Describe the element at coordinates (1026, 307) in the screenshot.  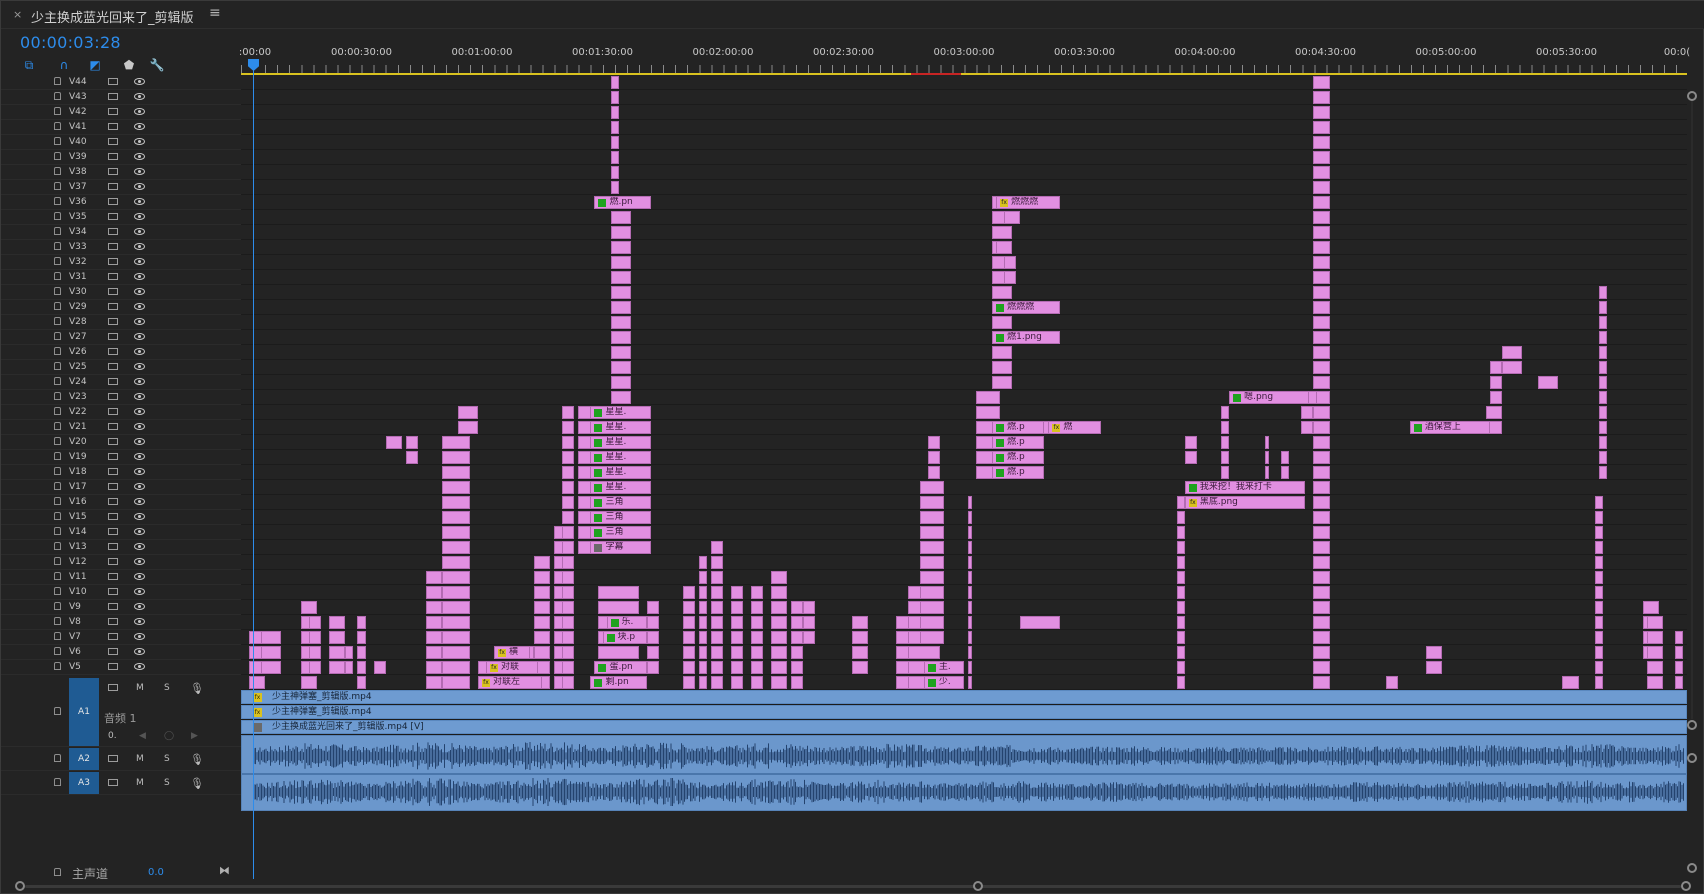
I see `graphic-clip-labelled: 燃燃燃` at that location.